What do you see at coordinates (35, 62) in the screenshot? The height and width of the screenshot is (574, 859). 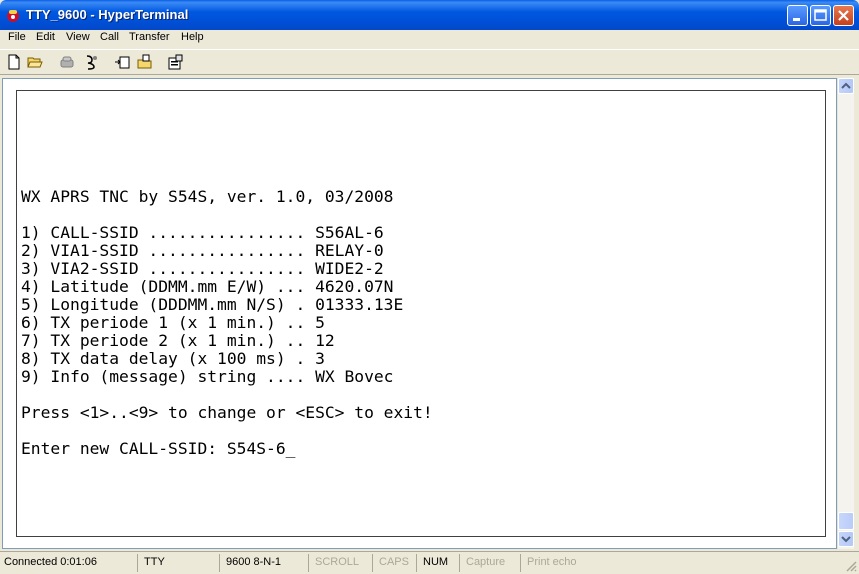 I see `open-folder-icon` at bounding box center [35, 62].